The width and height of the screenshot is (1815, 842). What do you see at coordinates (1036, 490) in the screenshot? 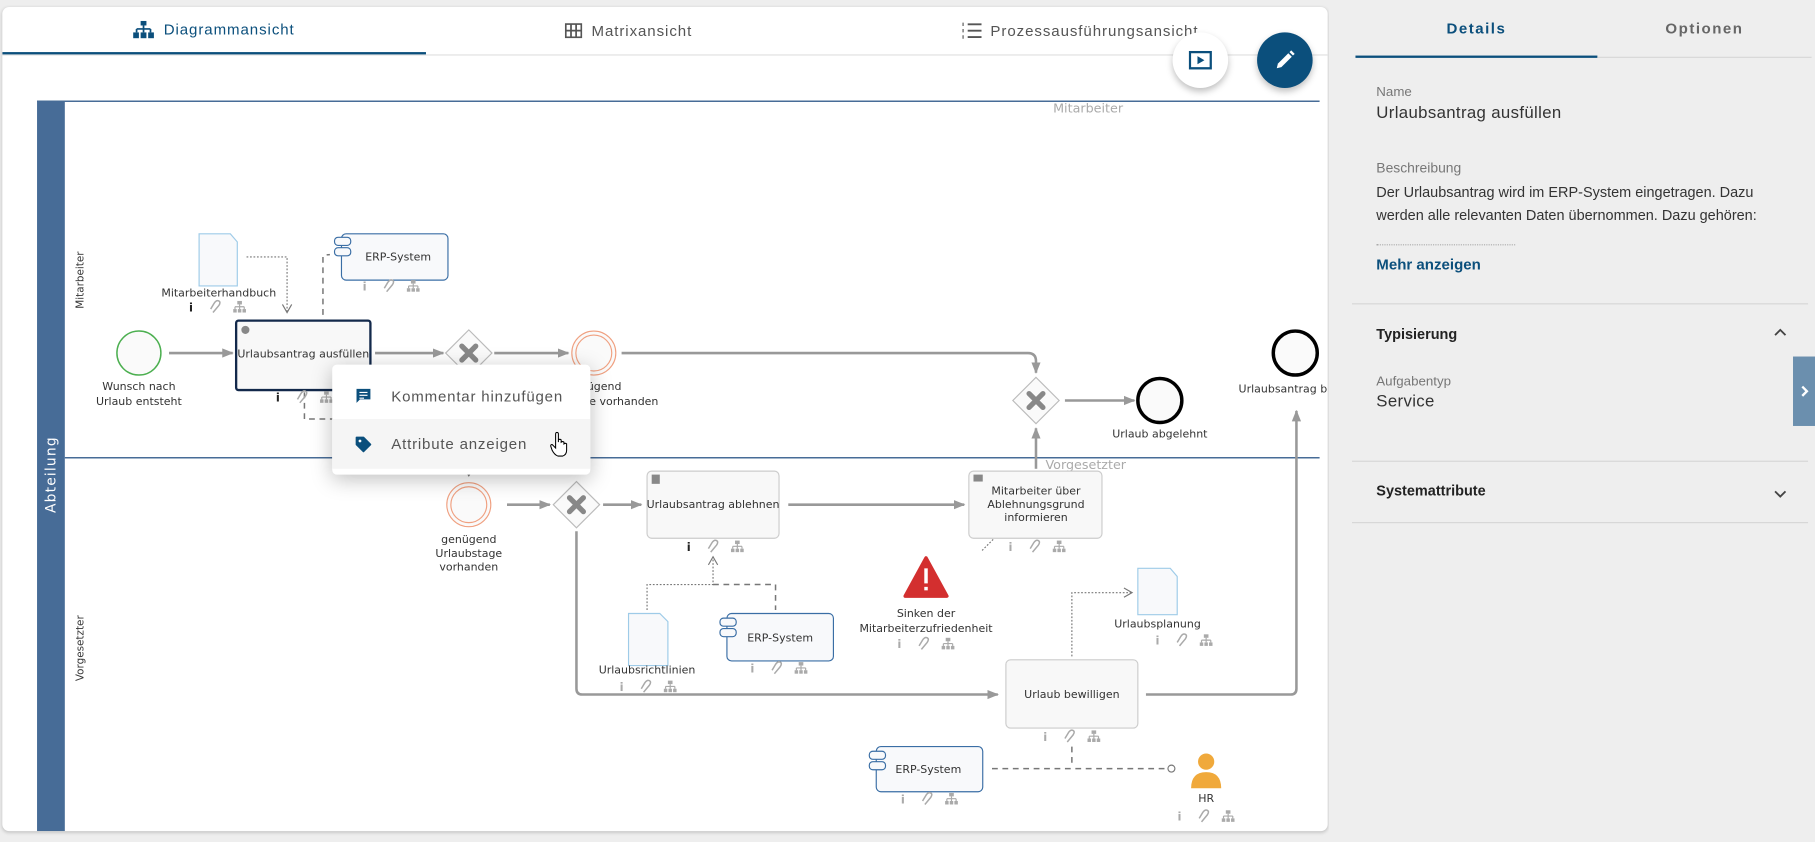
I see `task-label: Mitarbeiter über` at bounding box center [1036, 490].